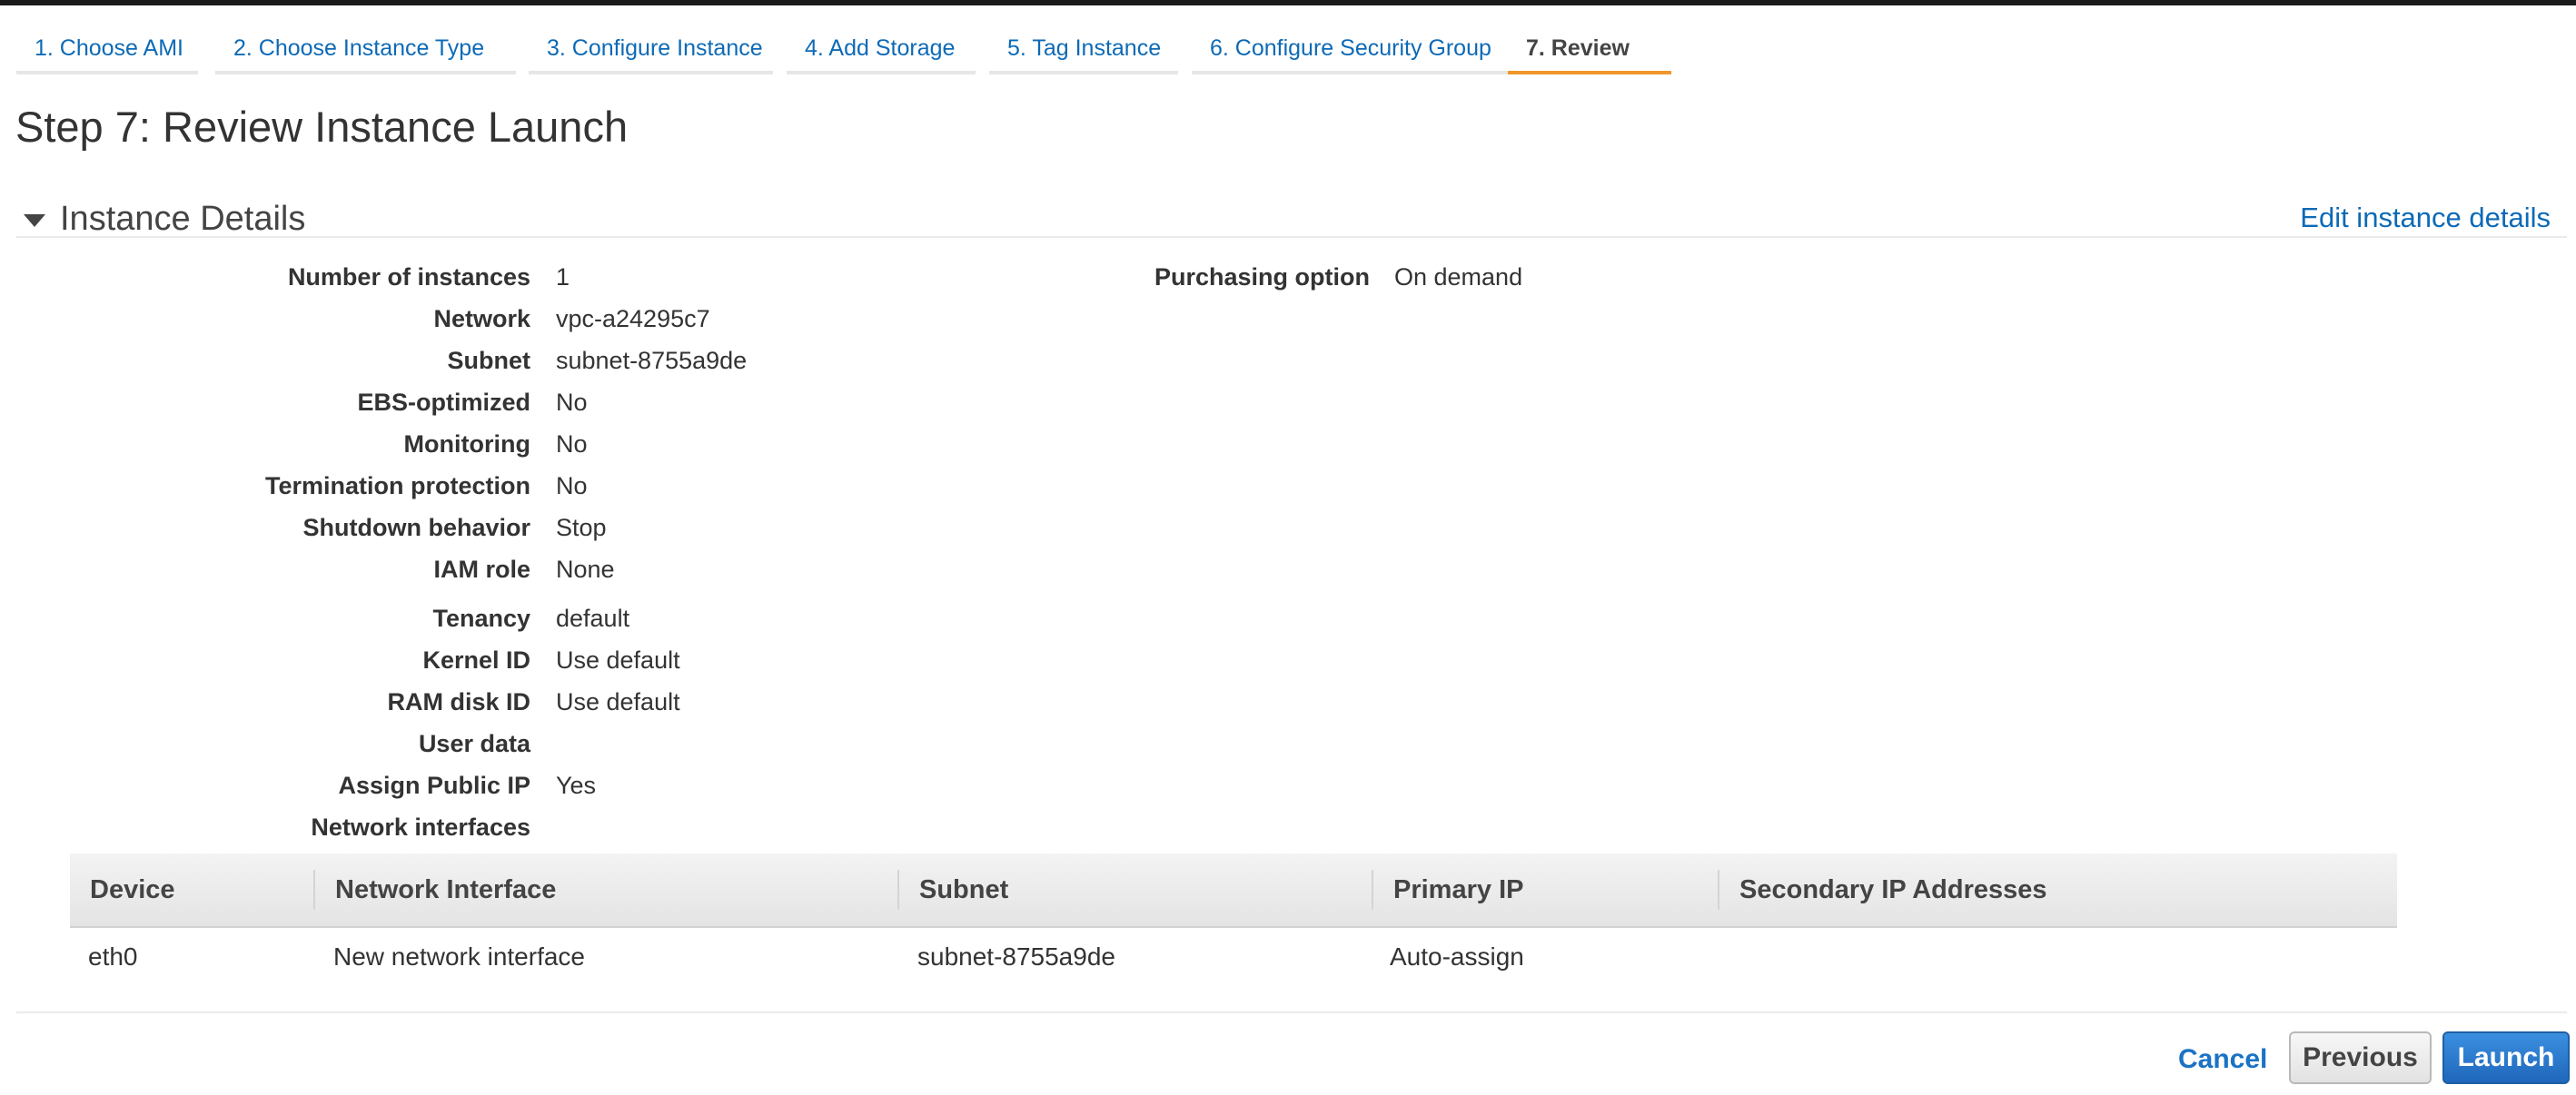 This screenshot has width=2576, height=1095. Describe the element at coordinates (489, 360) in the screenshot. I see `detail-label: Subnet` at that location.